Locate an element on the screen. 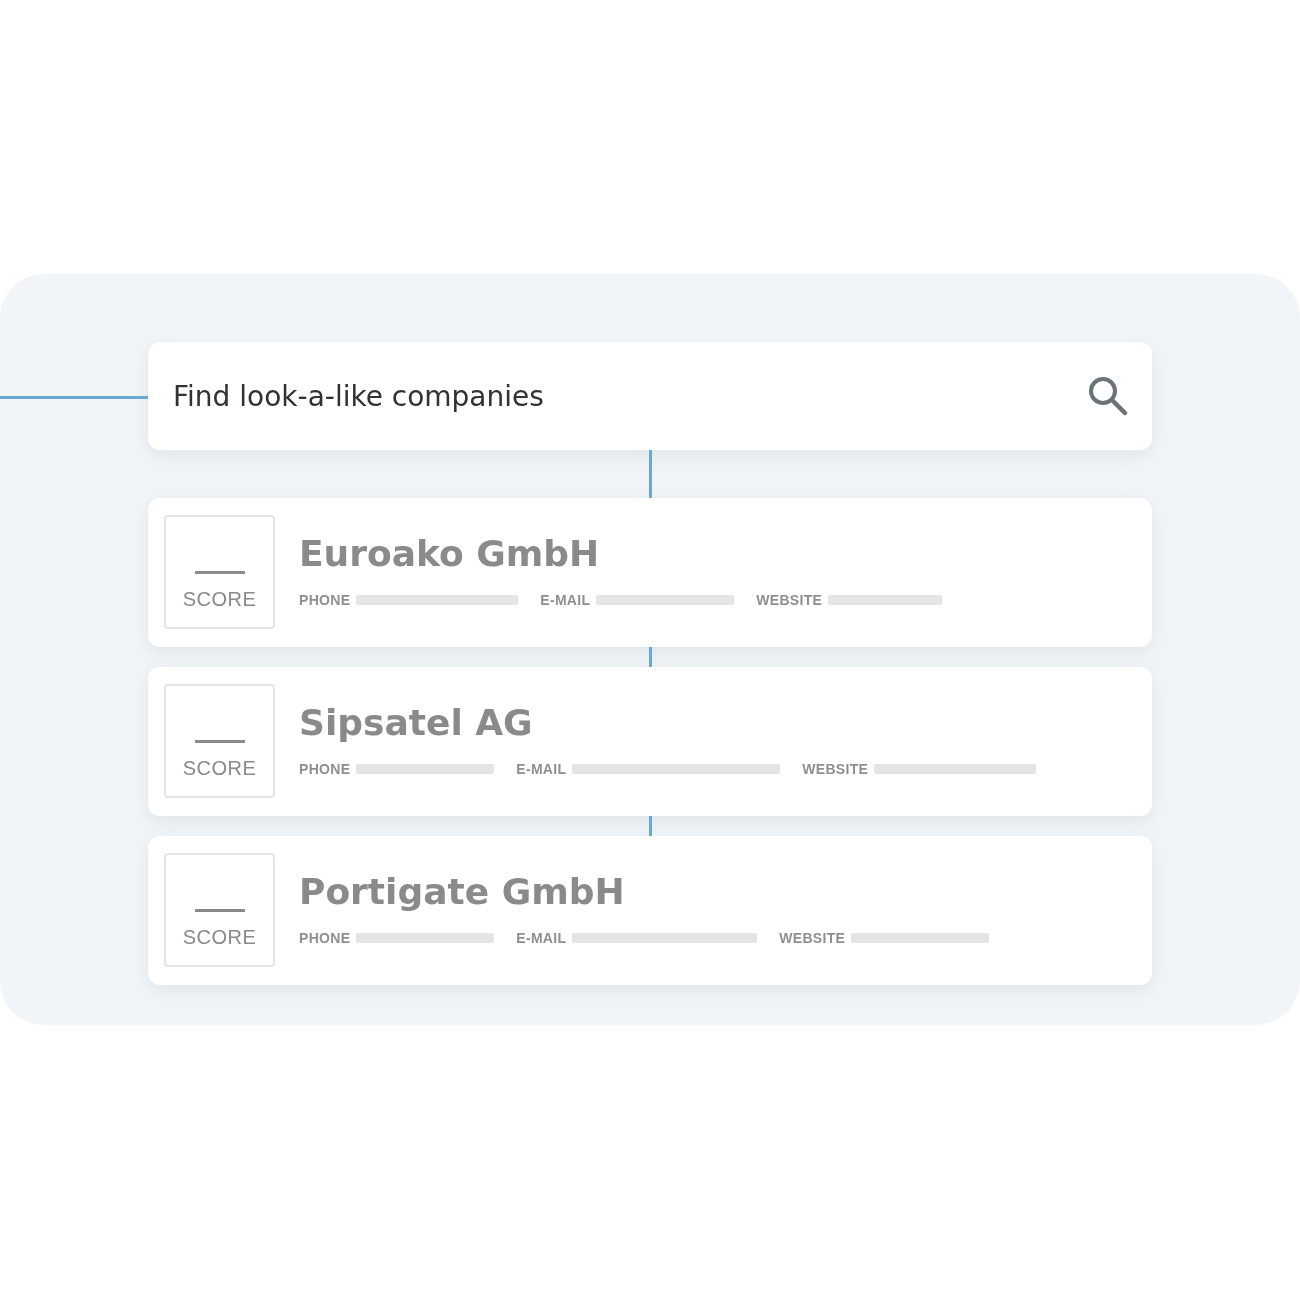  search-query: Find look-a-like companies is located at coordinates (629, 396).